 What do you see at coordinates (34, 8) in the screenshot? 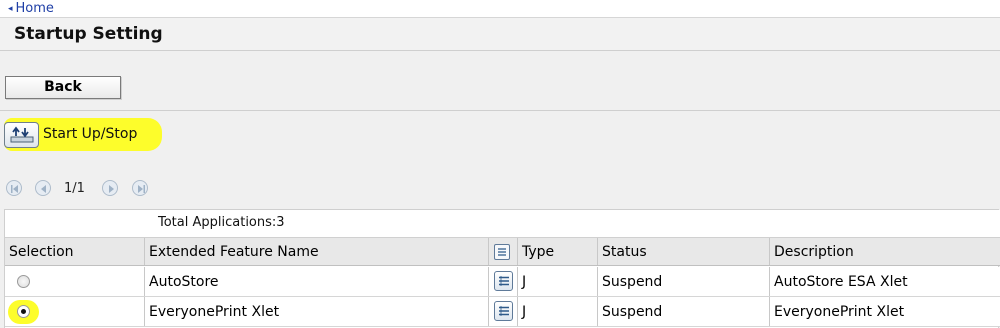
I see `home-label: Home` at bounding box center [34, 8].